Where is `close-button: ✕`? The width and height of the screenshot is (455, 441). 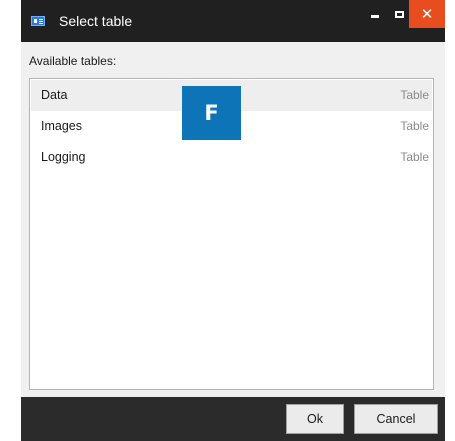
close-button: ✕ is located at coordinates (427, 14).